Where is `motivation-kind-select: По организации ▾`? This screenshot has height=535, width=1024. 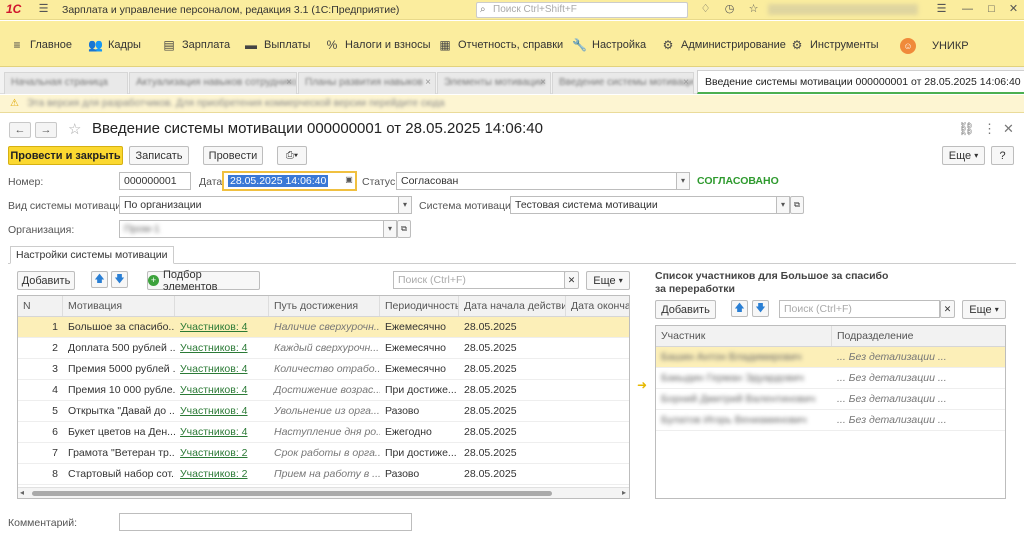 motivation-kind-select: По организации ▾ is located at coordinates (265, 205).